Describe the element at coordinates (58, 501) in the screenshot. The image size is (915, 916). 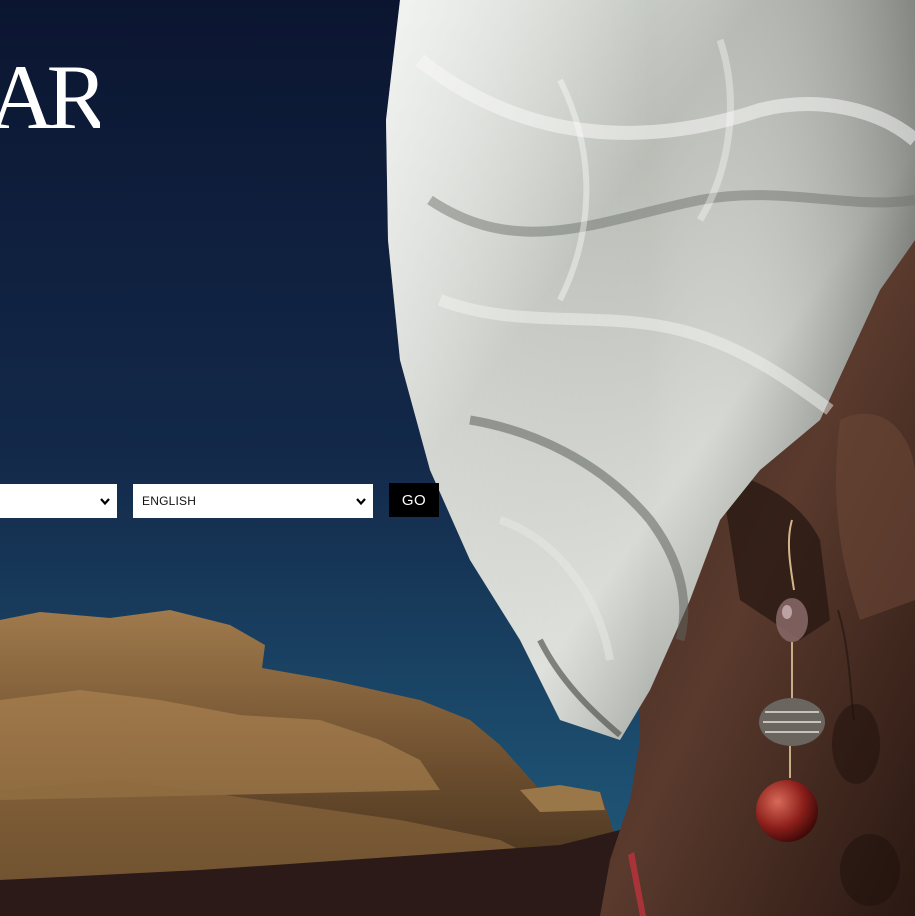
I see `country-select` at that location.